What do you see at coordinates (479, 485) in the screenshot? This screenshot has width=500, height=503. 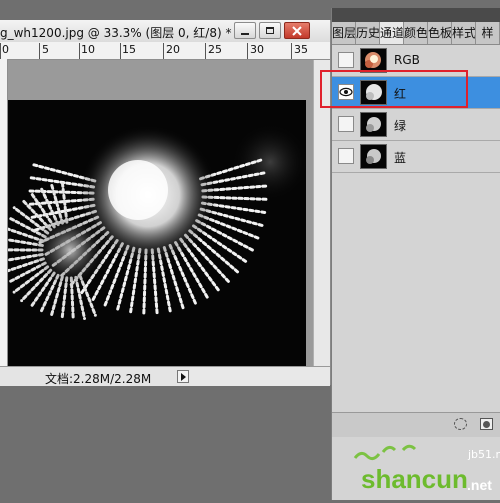 I see `watermark-suffix: .net` at bounding box center [479, 485].